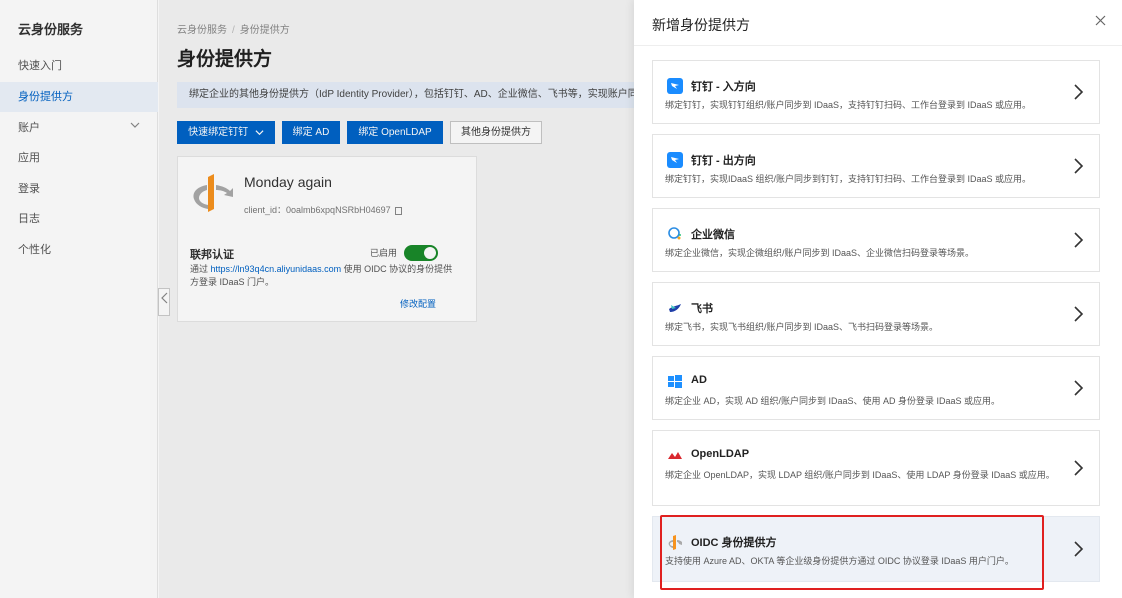 The width and height of the screenshot is (1122, 598). What do you see at coordinates (878, 23) in the screenshot?
I see `drawer-header: 新增身份提供方` at bounding box center [878, 23].